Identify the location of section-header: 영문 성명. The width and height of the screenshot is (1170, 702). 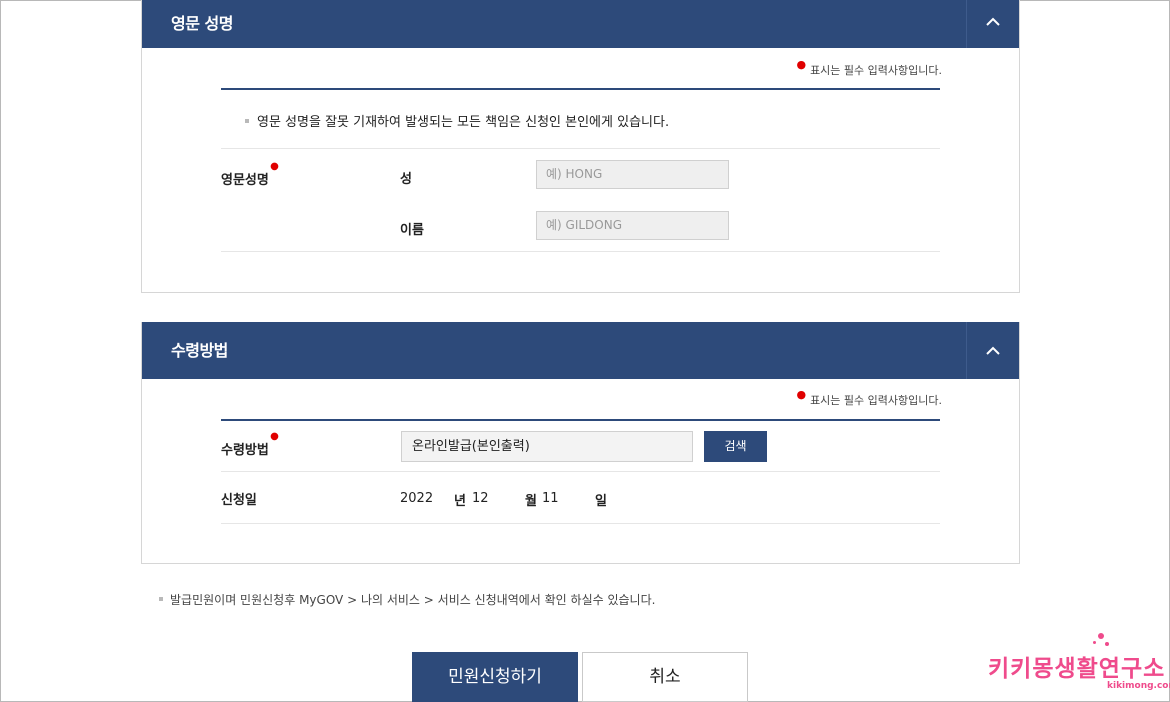
(580, 24).